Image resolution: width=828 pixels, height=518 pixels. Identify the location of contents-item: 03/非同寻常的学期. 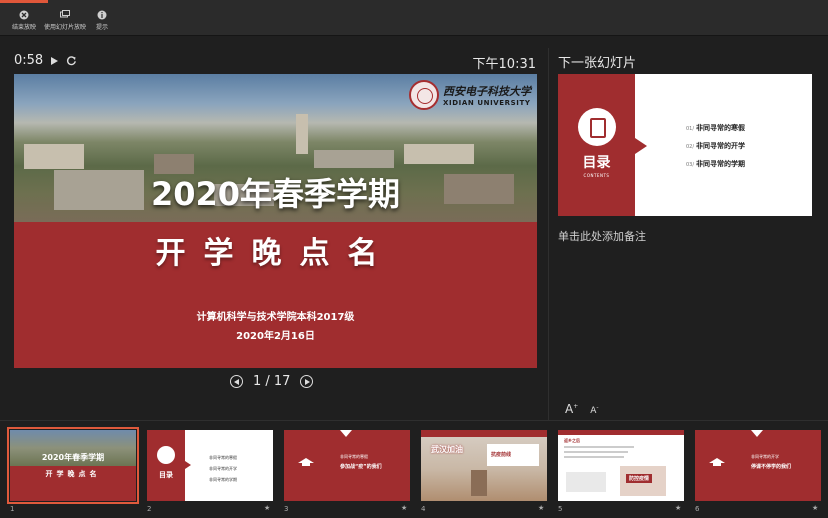
(716, 164).